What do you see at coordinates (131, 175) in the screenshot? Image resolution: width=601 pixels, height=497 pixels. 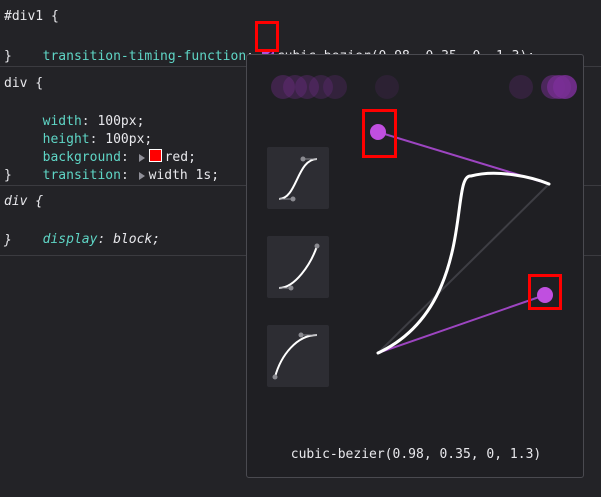 I see `declaration-transition: transition: width 1s;` at bounding box center [131, 175].